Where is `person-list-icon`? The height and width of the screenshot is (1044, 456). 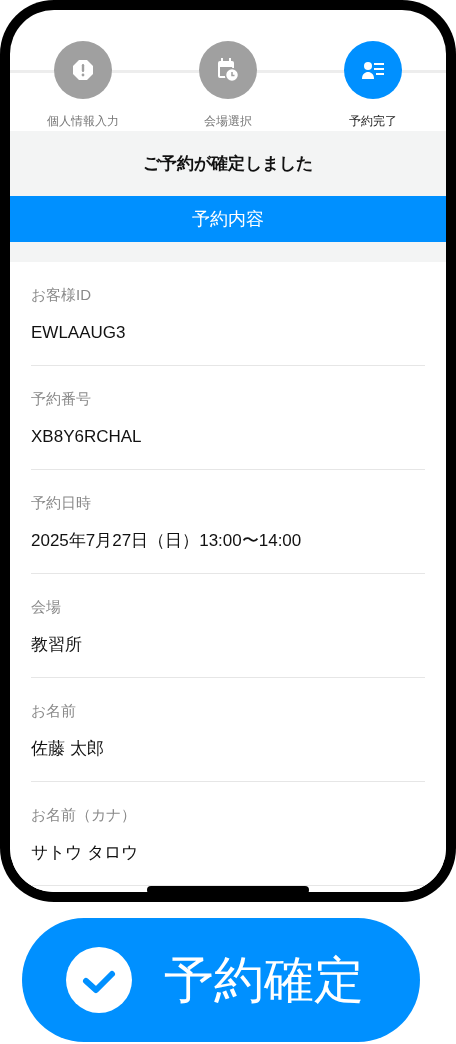
person-list-icon is located at coordinates (373, 70).